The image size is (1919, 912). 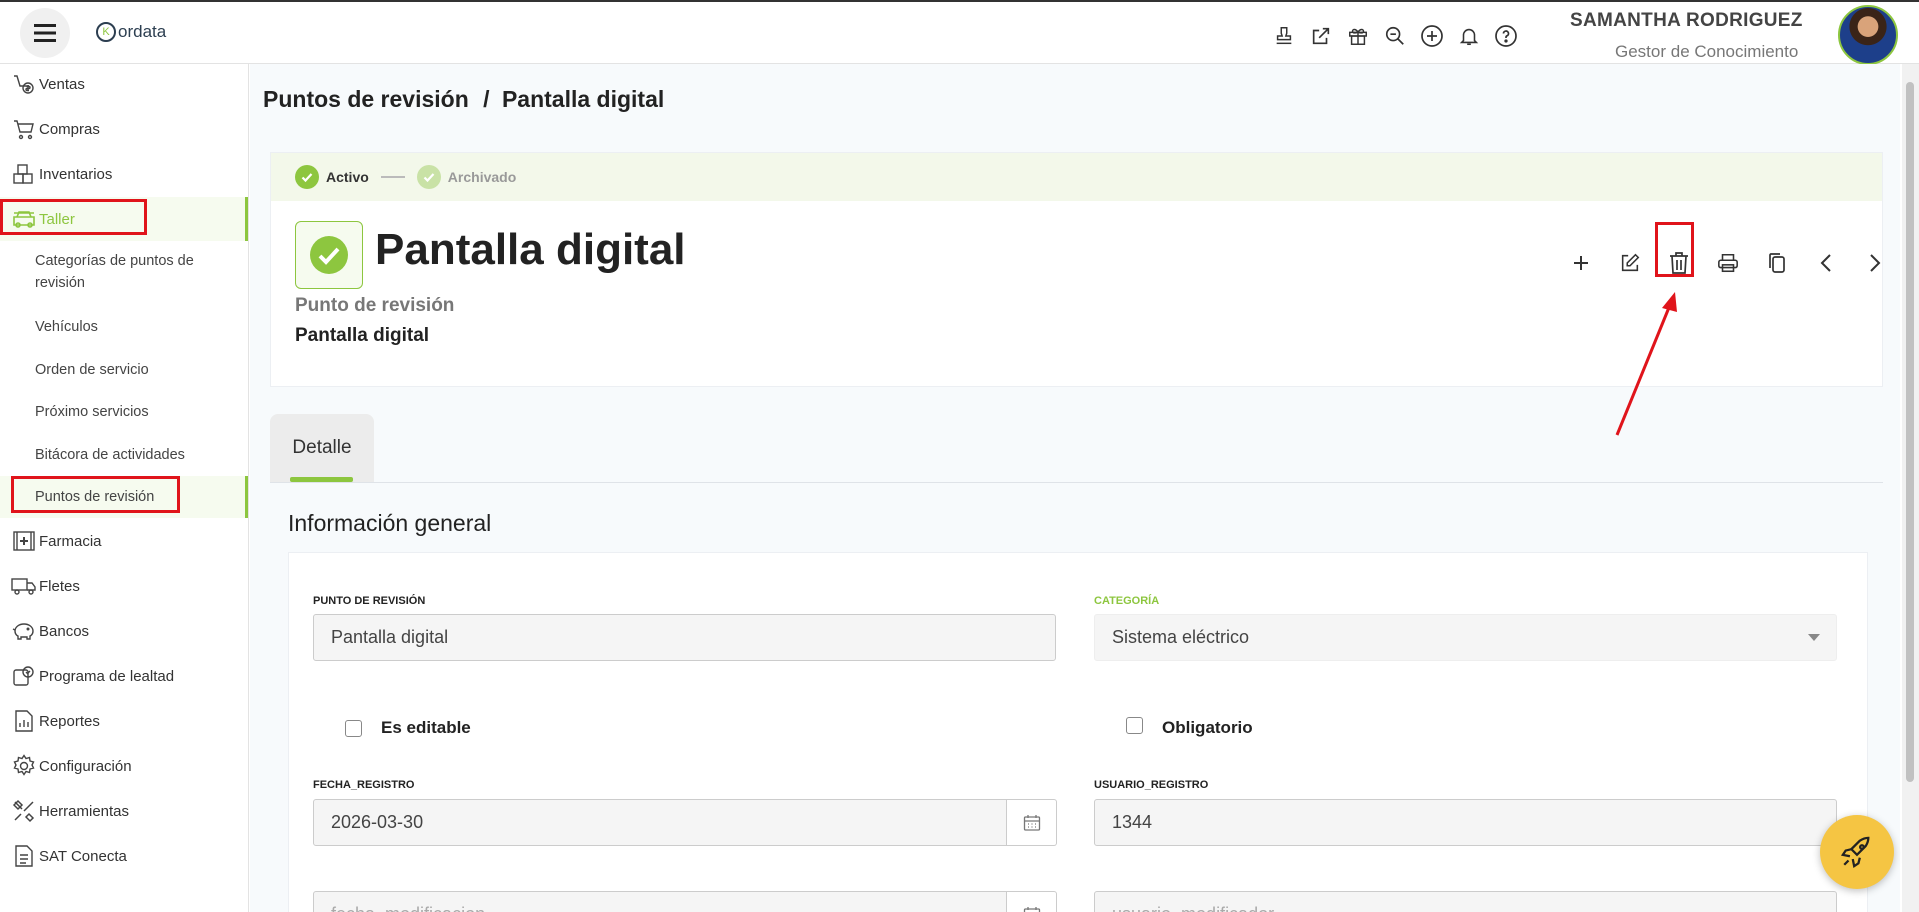 I want to click on highlight-box-taller, so click(x=73, y=217).